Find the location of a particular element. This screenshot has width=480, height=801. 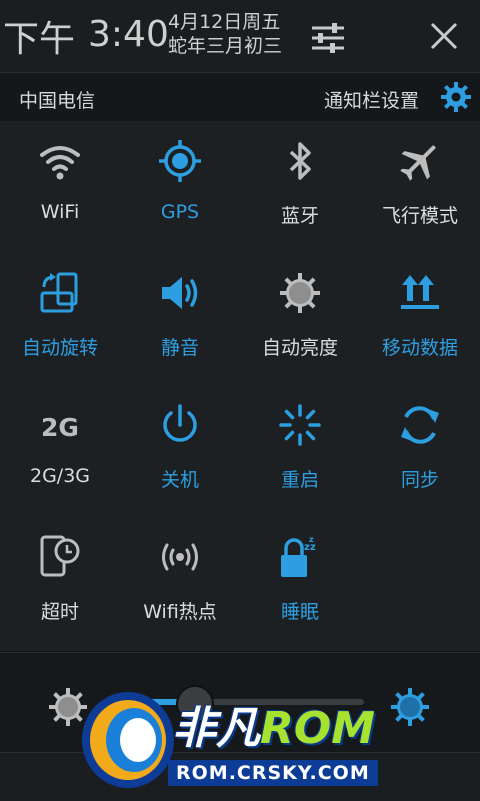

toggle-label: Wifi热点 is located at coordinates (180, 612).